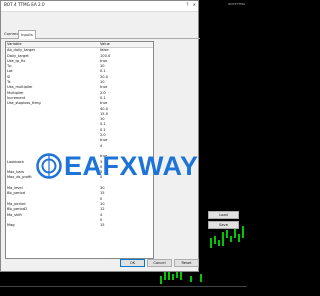 The width and height of the screenshot is (320, 296). Describe the element at coordinates (105, 44) in the screenshot. I see `header-value: Value` at that location.